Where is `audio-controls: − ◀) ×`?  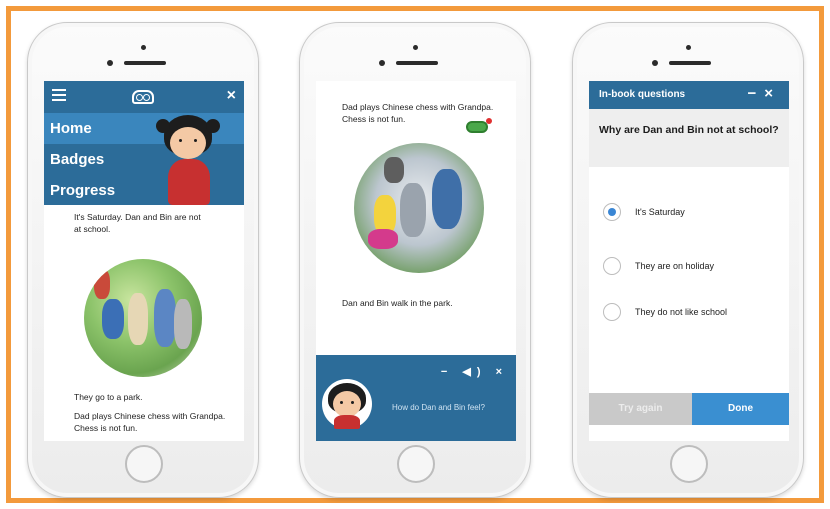
audio-controls: − ◀) × is located at coordinates (474, 371).